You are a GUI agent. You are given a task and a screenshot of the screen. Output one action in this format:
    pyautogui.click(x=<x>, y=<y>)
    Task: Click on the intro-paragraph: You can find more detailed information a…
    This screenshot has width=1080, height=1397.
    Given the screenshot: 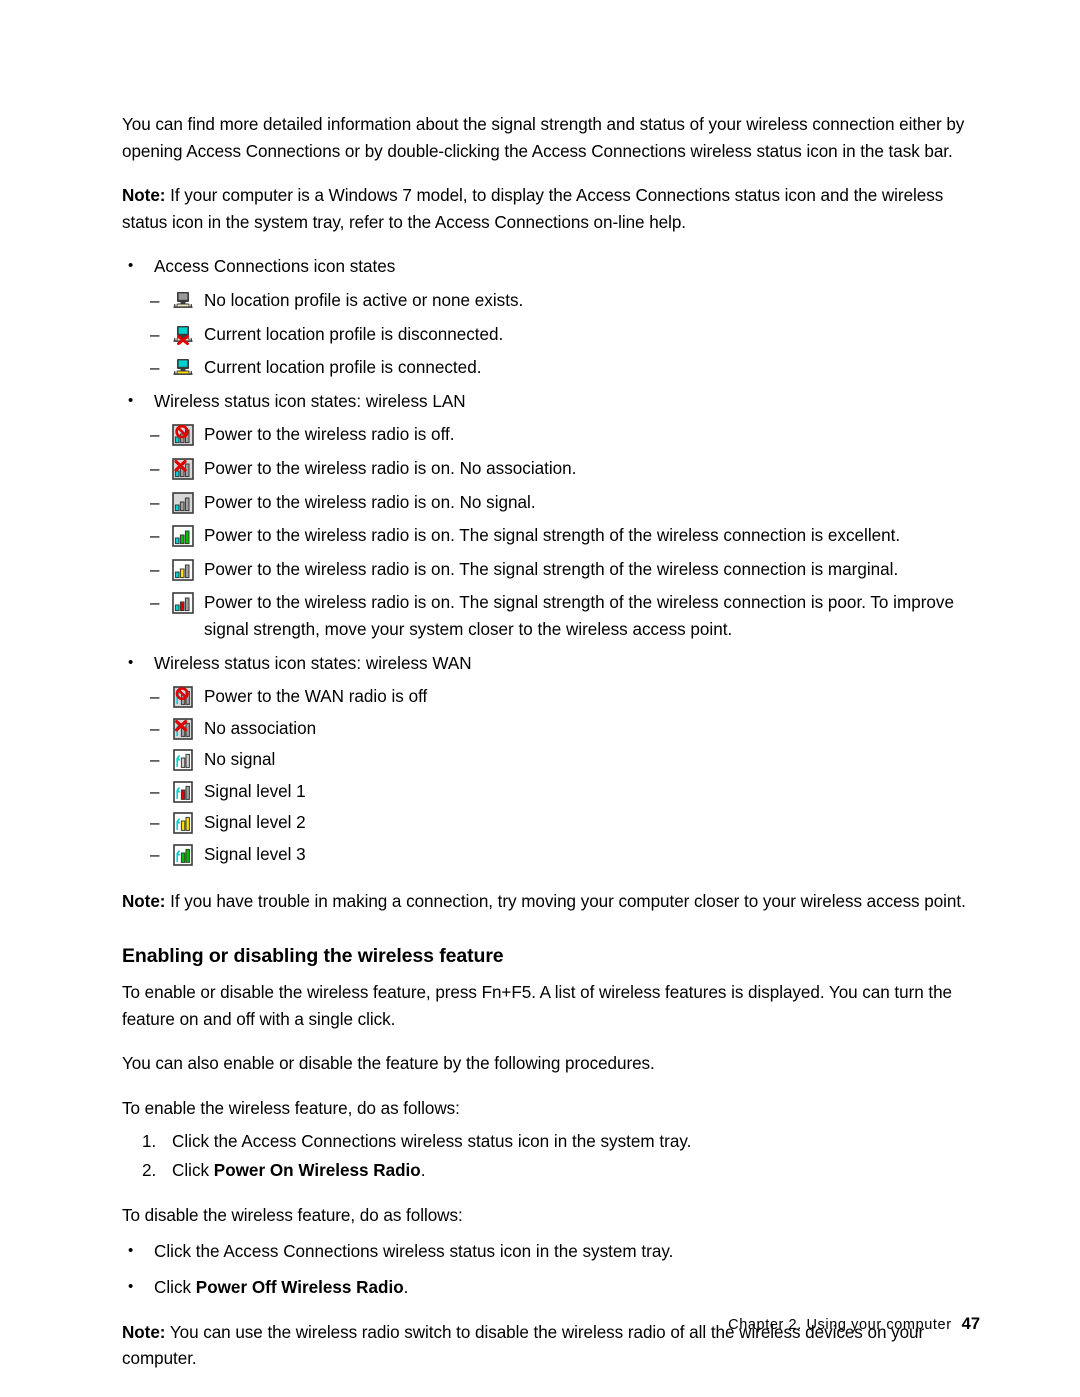 What is the action you would take?
    pyautogui.click(x=543, y=138)
    